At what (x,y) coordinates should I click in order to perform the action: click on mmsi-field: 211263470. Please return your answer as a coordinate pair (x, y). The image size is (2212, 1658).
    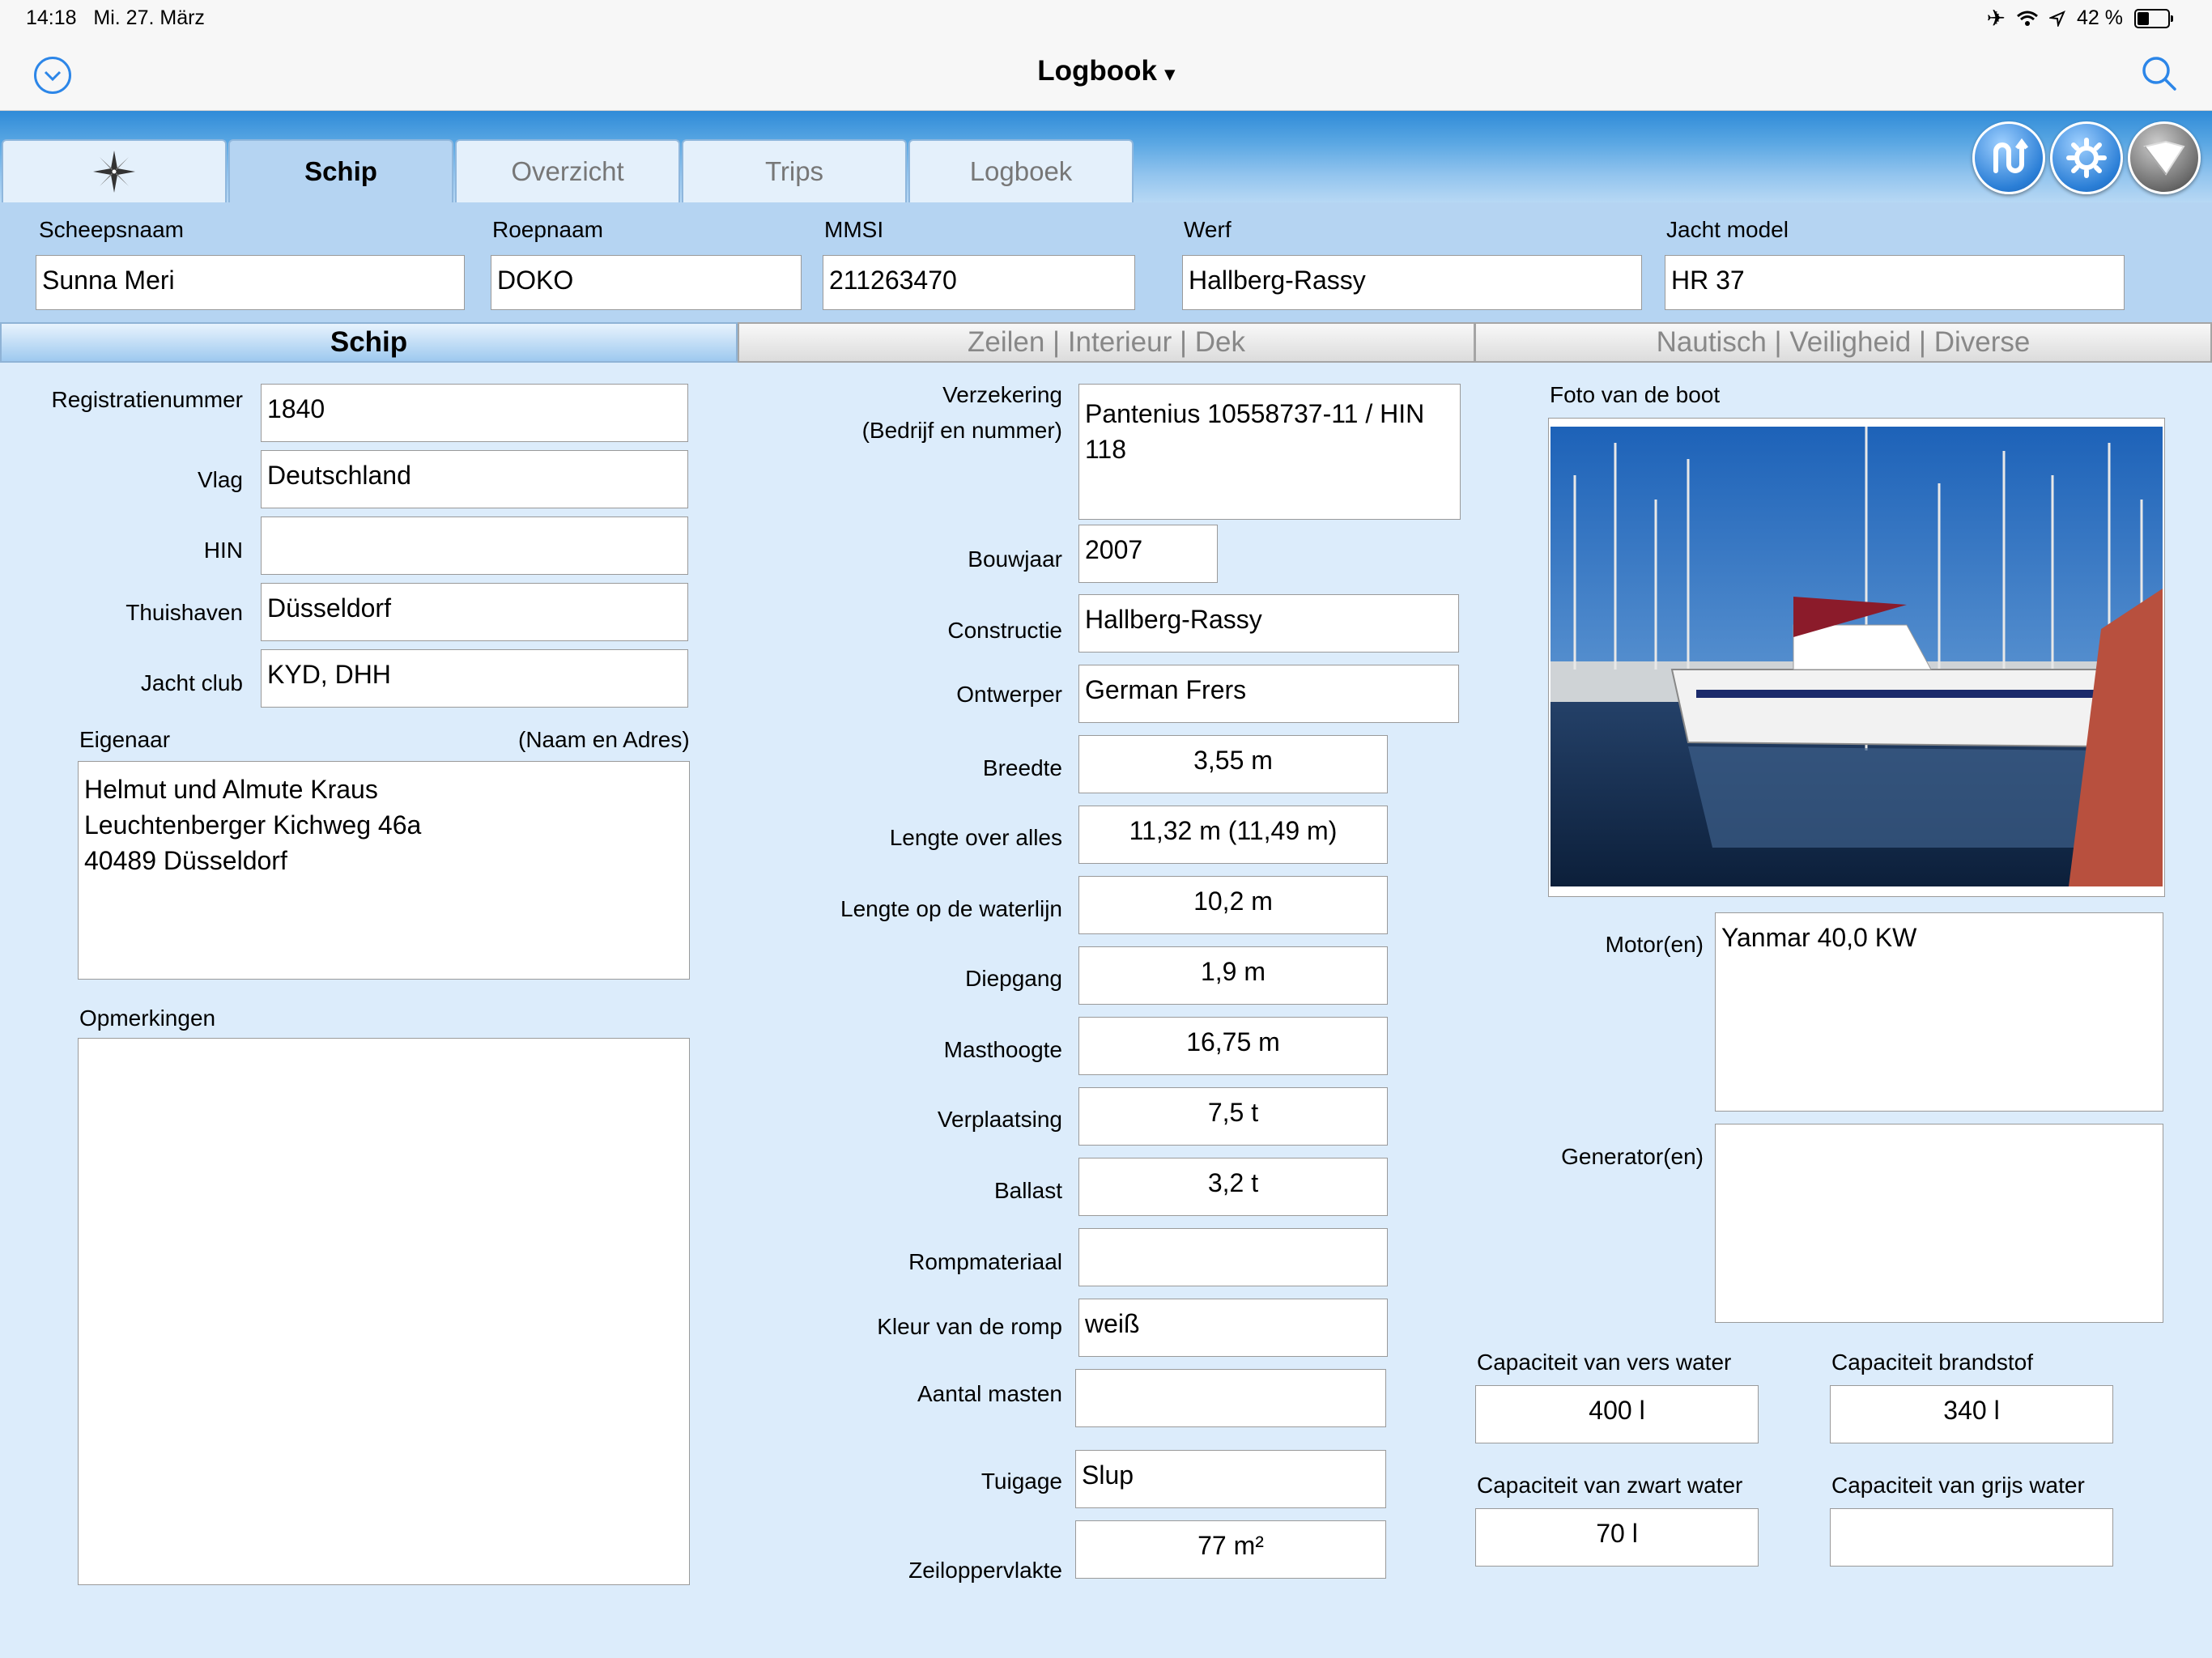
    Looking at the image, I should click on (979, 282).